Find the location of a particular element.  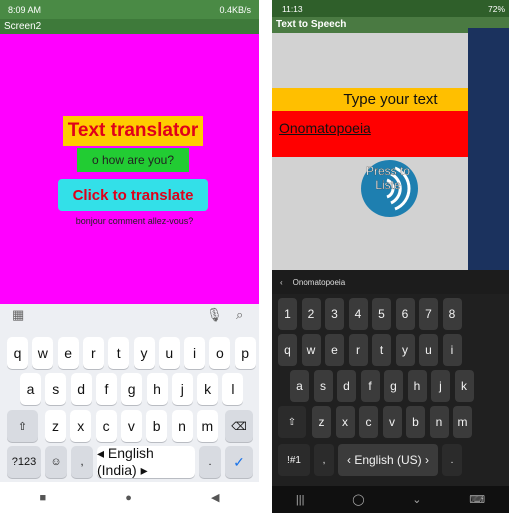

status-time: 11:13 is located at coordinates (292, 8).